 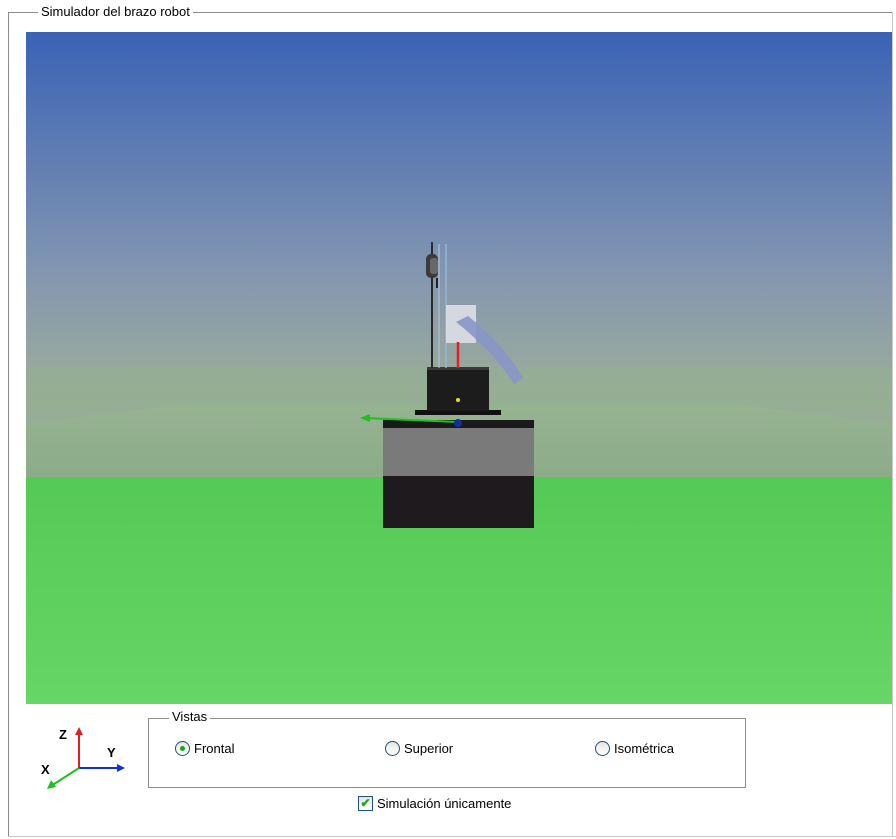 I want to click on radio-isometrica-label: Isométrica, so click(x=644, y=748).